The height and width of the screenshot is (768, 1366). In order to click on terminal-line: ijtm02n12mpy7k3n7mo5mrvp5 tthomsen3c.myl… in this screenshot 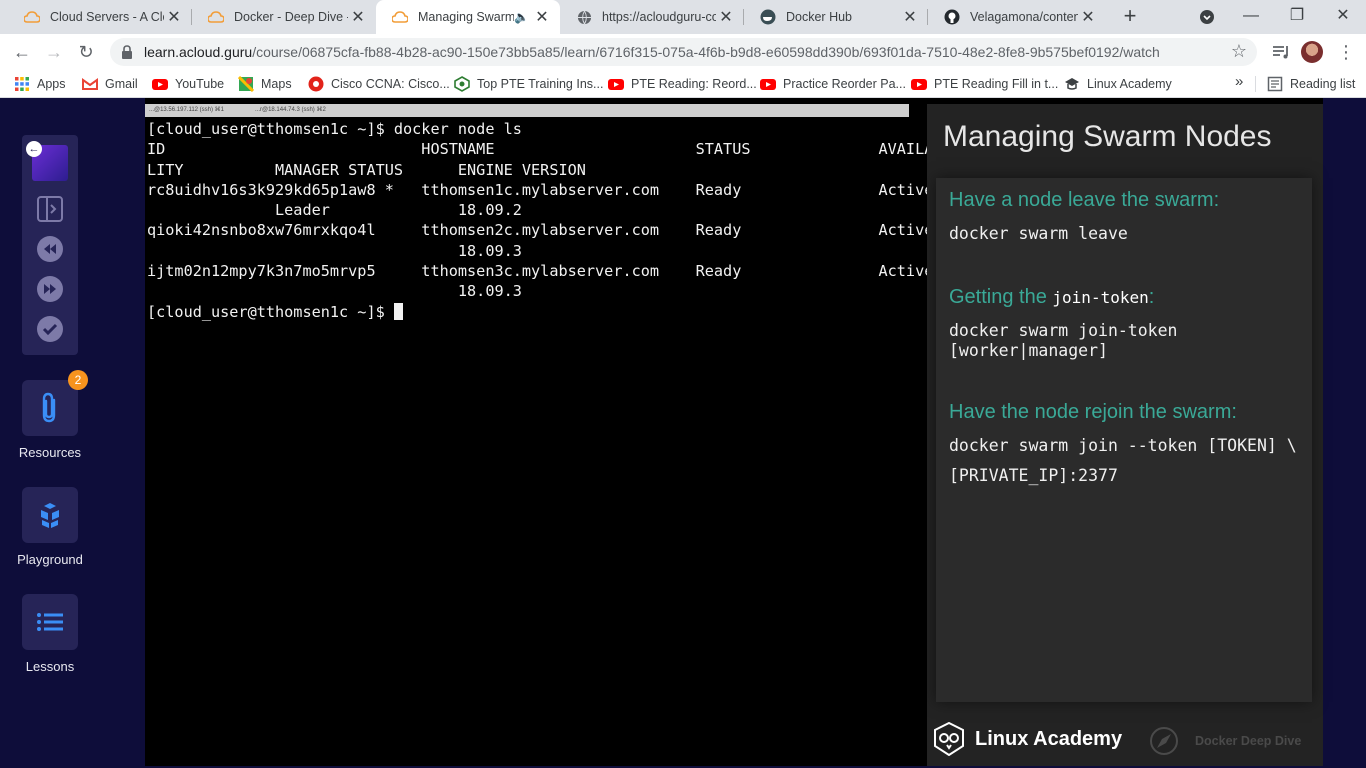, I will do `click(540, 271)`.